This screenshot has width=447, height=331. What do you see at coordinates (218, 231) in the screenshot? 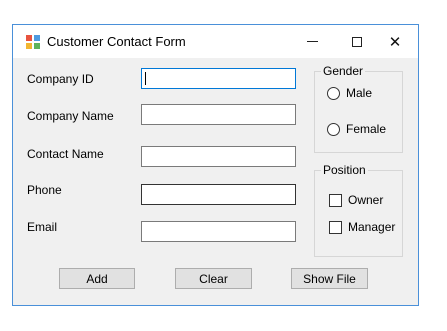
I see `email-input` at bounding box center [218, 231].